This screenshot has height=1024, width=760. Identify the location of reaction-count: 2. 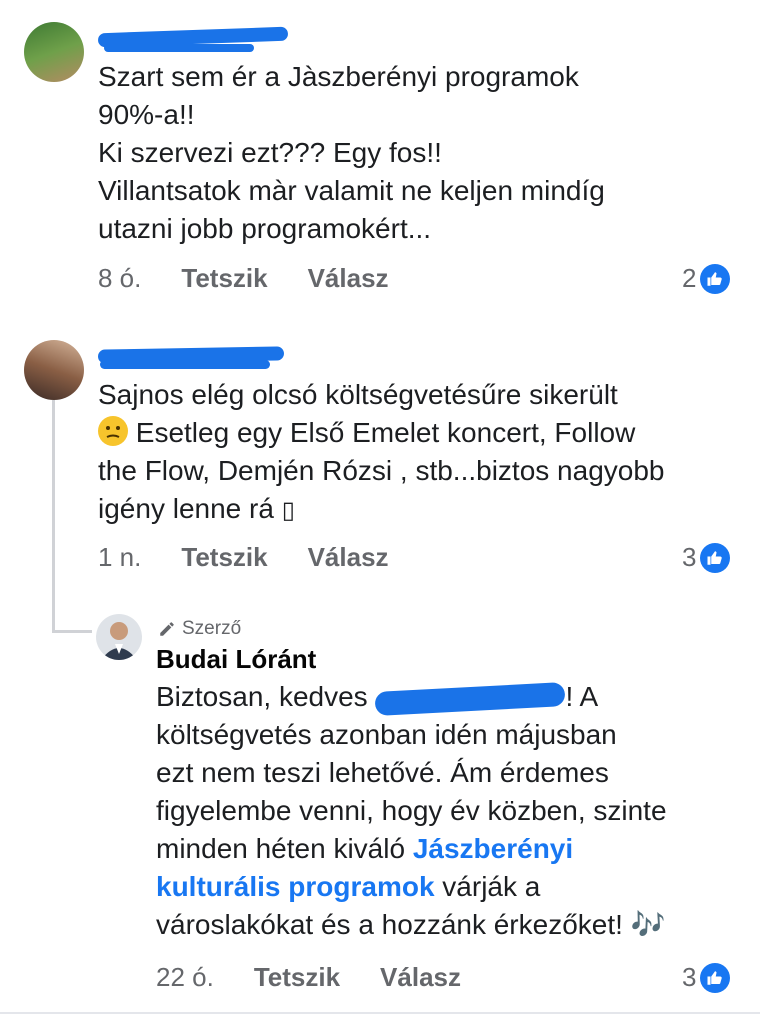
(706, 278).